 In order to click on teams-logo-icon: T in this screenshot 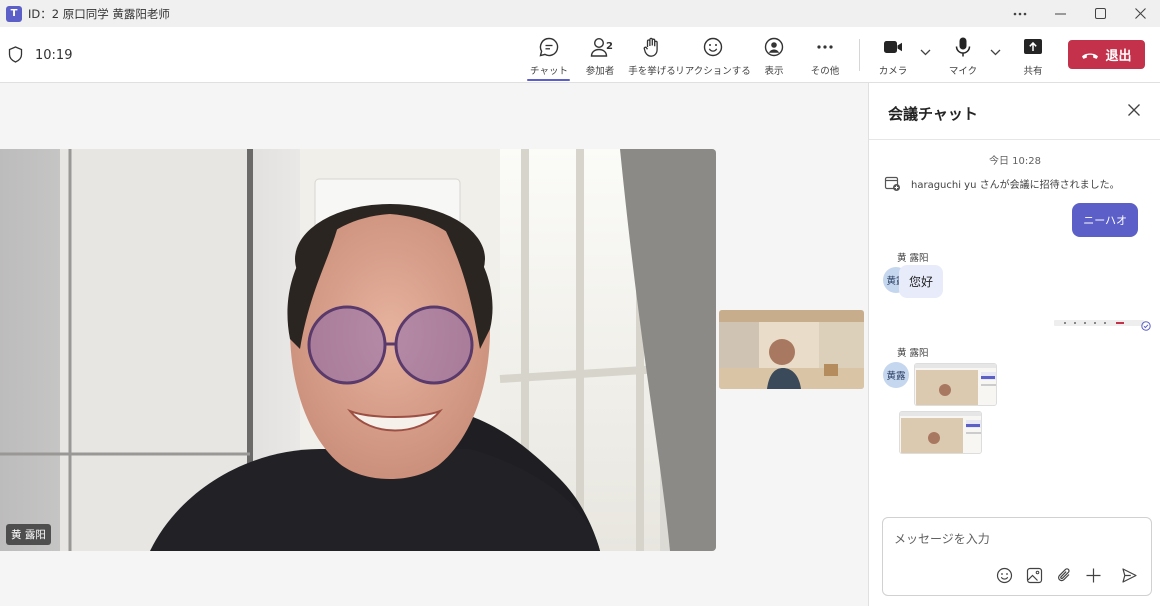, I will do `click(14, 13)`.